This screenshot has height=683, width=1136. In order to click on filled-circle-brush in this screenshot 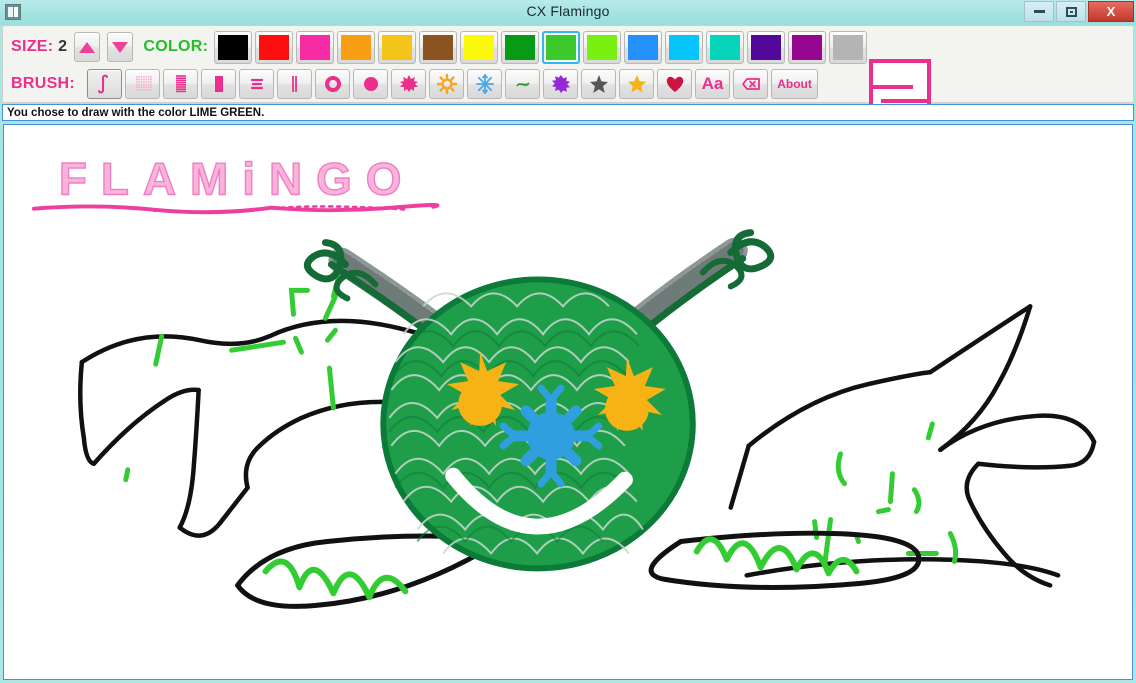, I will do `click(371, 84)`.